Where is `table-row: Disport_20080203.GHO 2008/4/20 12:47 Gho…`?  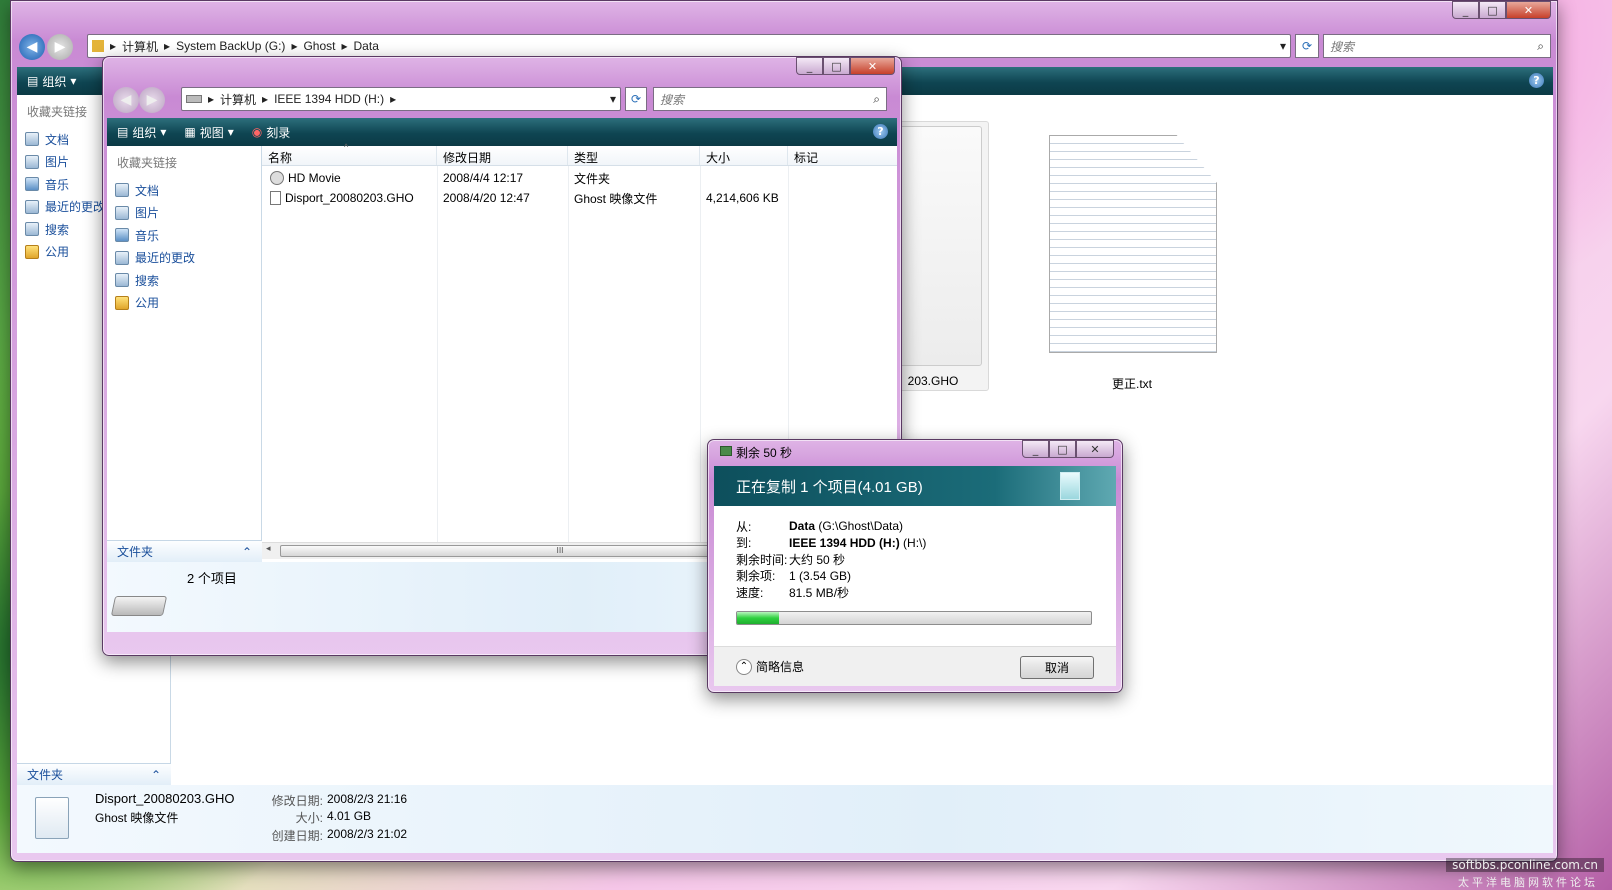
table-row: Disport_20080203.GHO 2008/4/20 12:47 Gho… is located at coordinates (525, 198).